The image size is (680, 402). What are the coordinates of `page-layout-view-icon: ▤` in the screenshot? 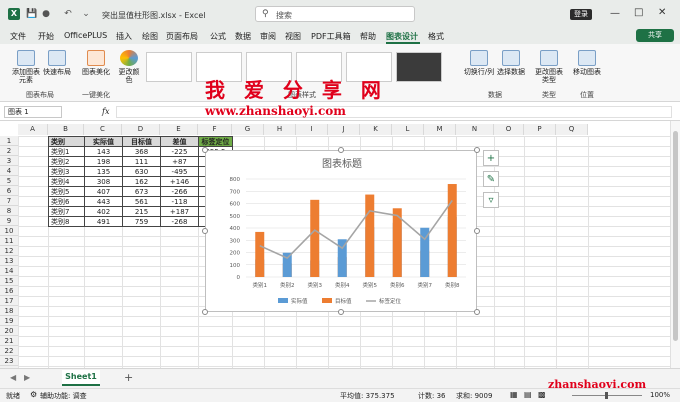 It's located at (528, 394).